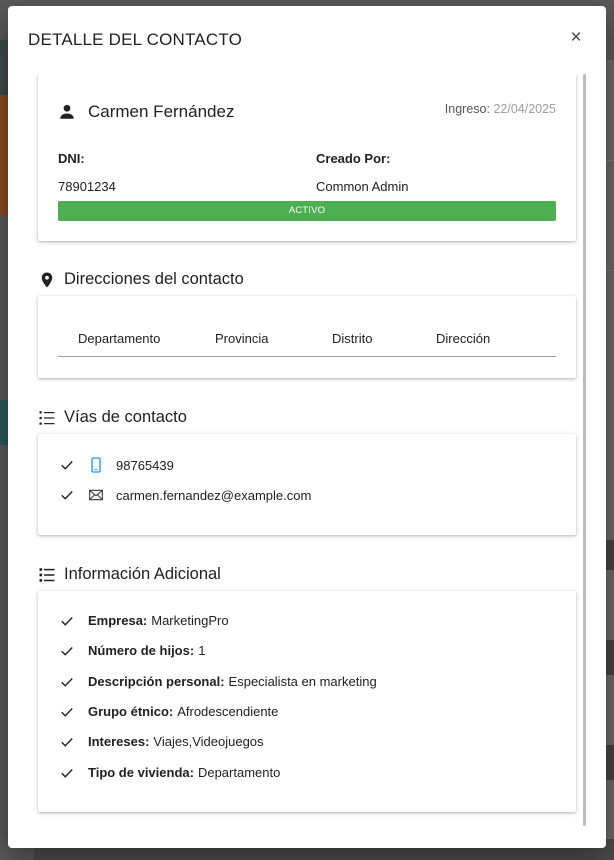 The image size is (614, 860). What do you see at coordinates (307, 40) in the screenshot?
I see `modal-header: DETALLE DEL CONTACTO ×` at bounding box center [307, 40].